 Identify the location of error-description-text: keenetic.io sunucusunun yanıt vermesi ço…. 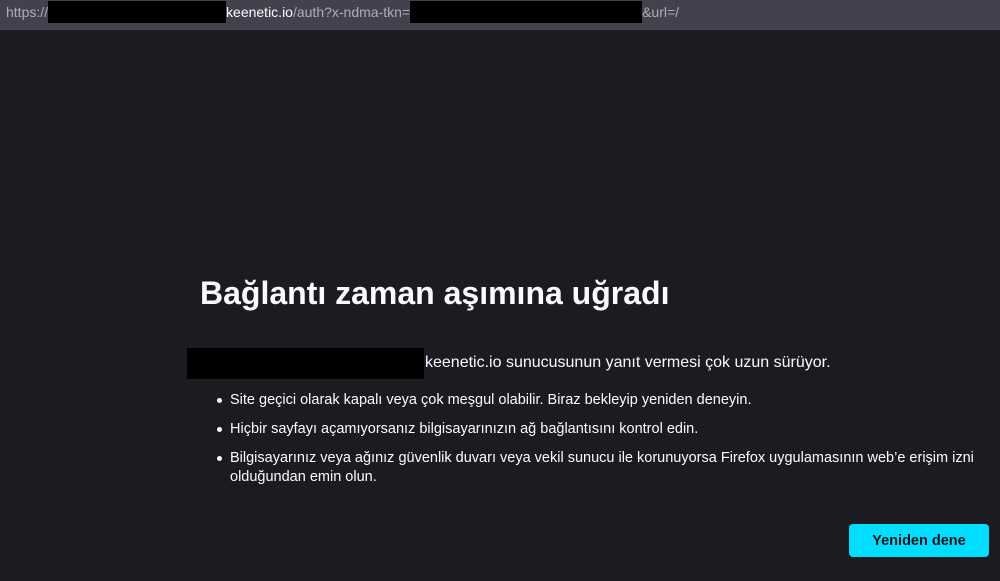
(628, 362).